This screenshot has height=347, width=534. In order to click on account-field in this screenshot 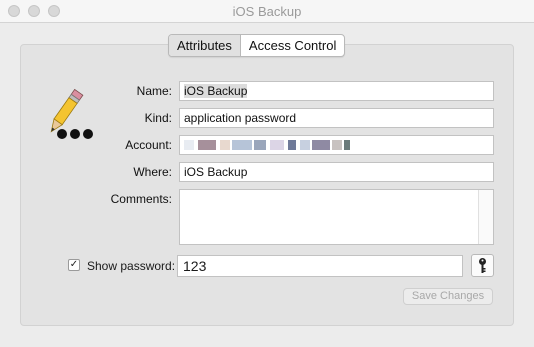, I will do `click(336, 145)`.